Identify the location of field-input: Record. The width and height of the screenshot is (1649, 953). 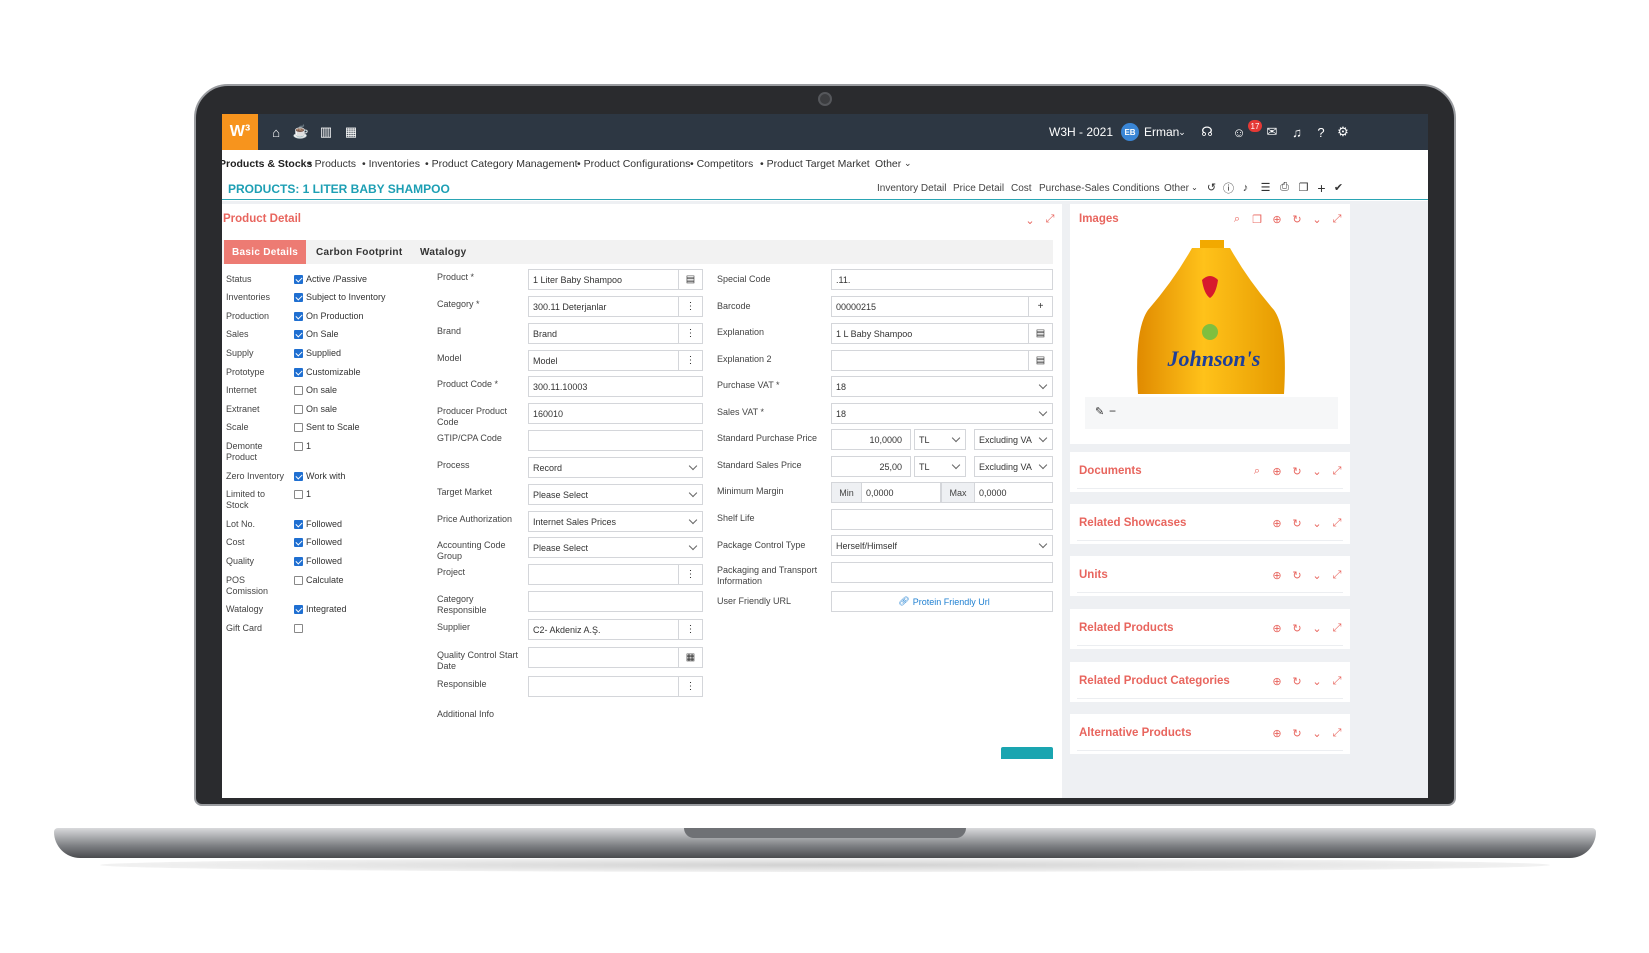
(615, 467).